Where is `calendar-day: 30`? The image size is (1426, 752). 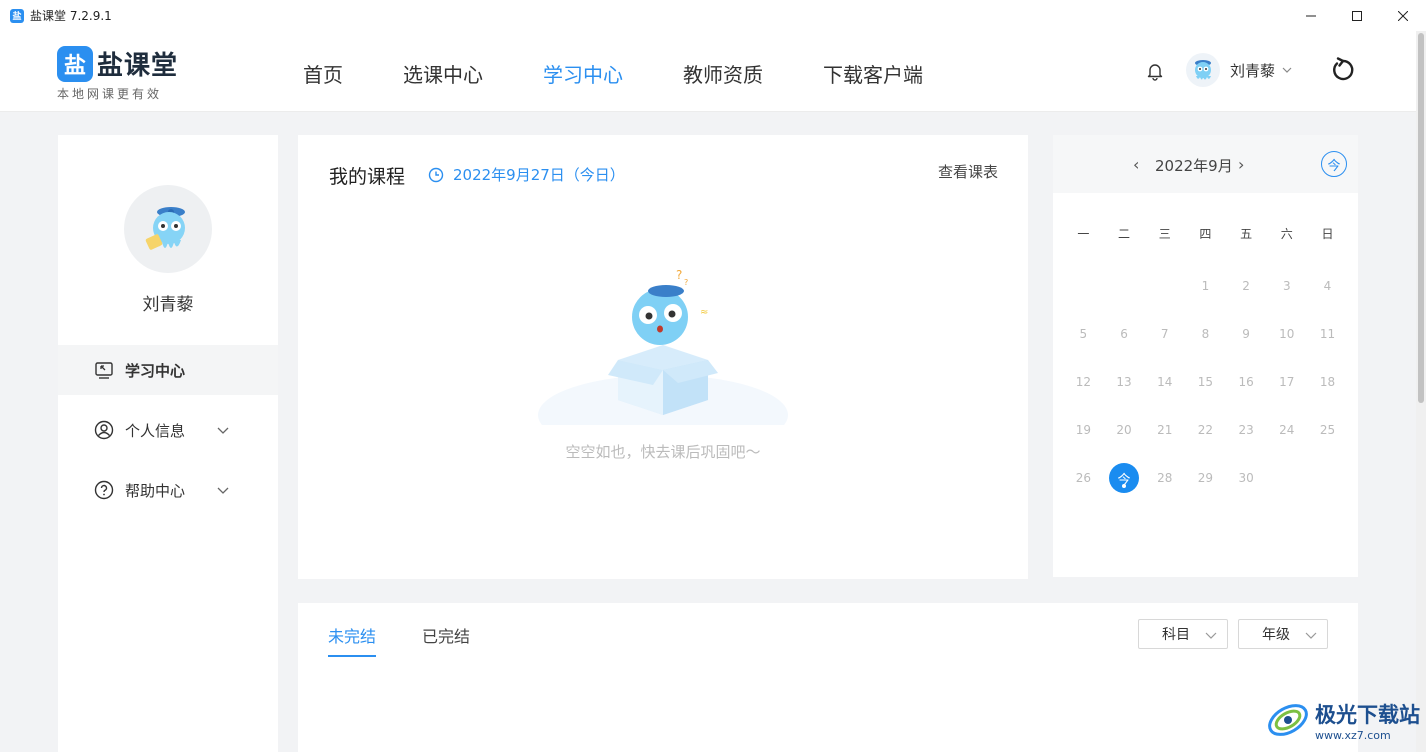
calendar-day: 30 is located at coordinates (1246, 490).